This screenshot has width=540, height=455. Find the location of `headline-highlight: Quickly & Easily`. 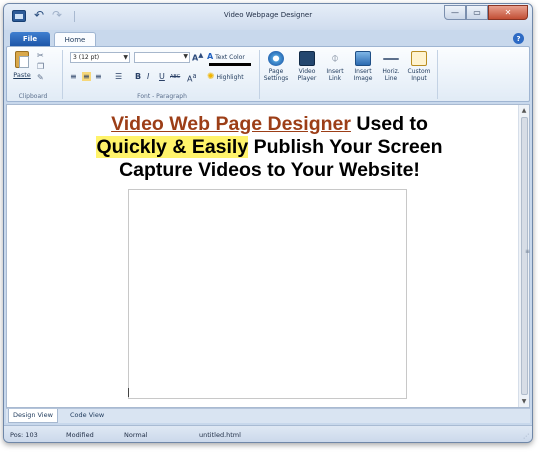

headline-highlight: Quickly & Easily is located at coordinates (172, 147).